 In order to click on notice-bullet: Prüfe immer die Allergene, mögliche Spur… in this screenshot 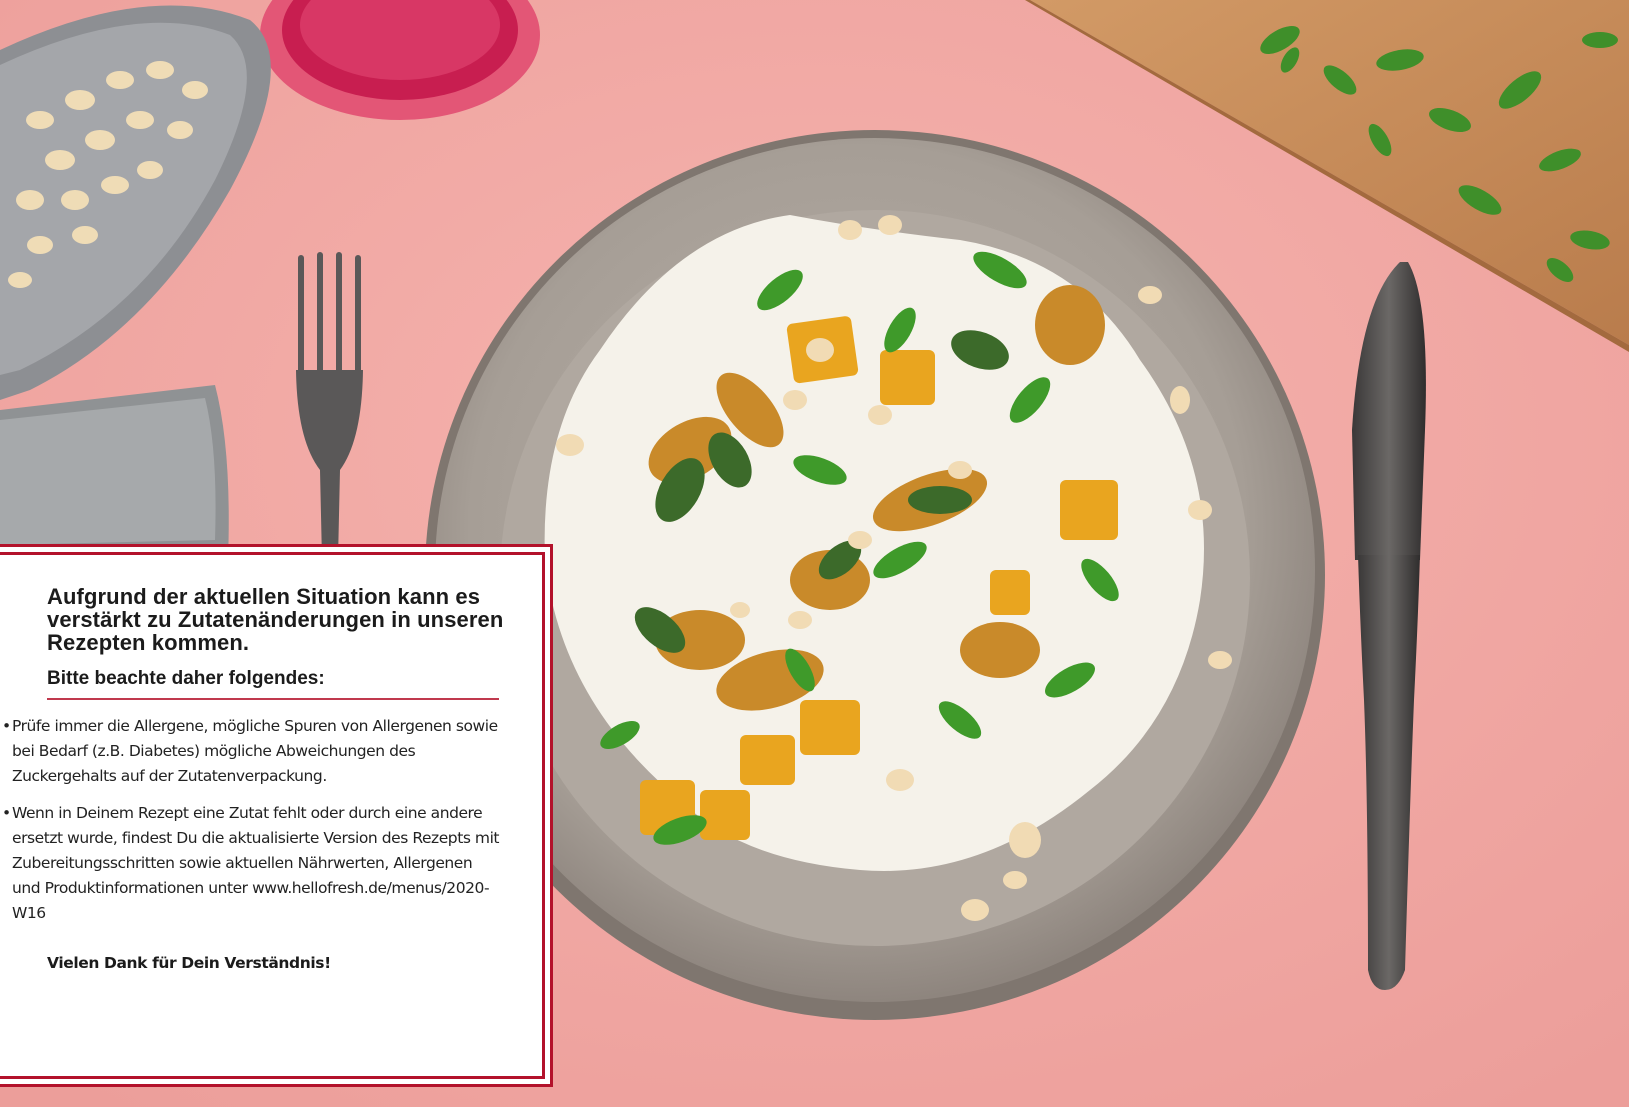, I will do `click(252, 751)`.